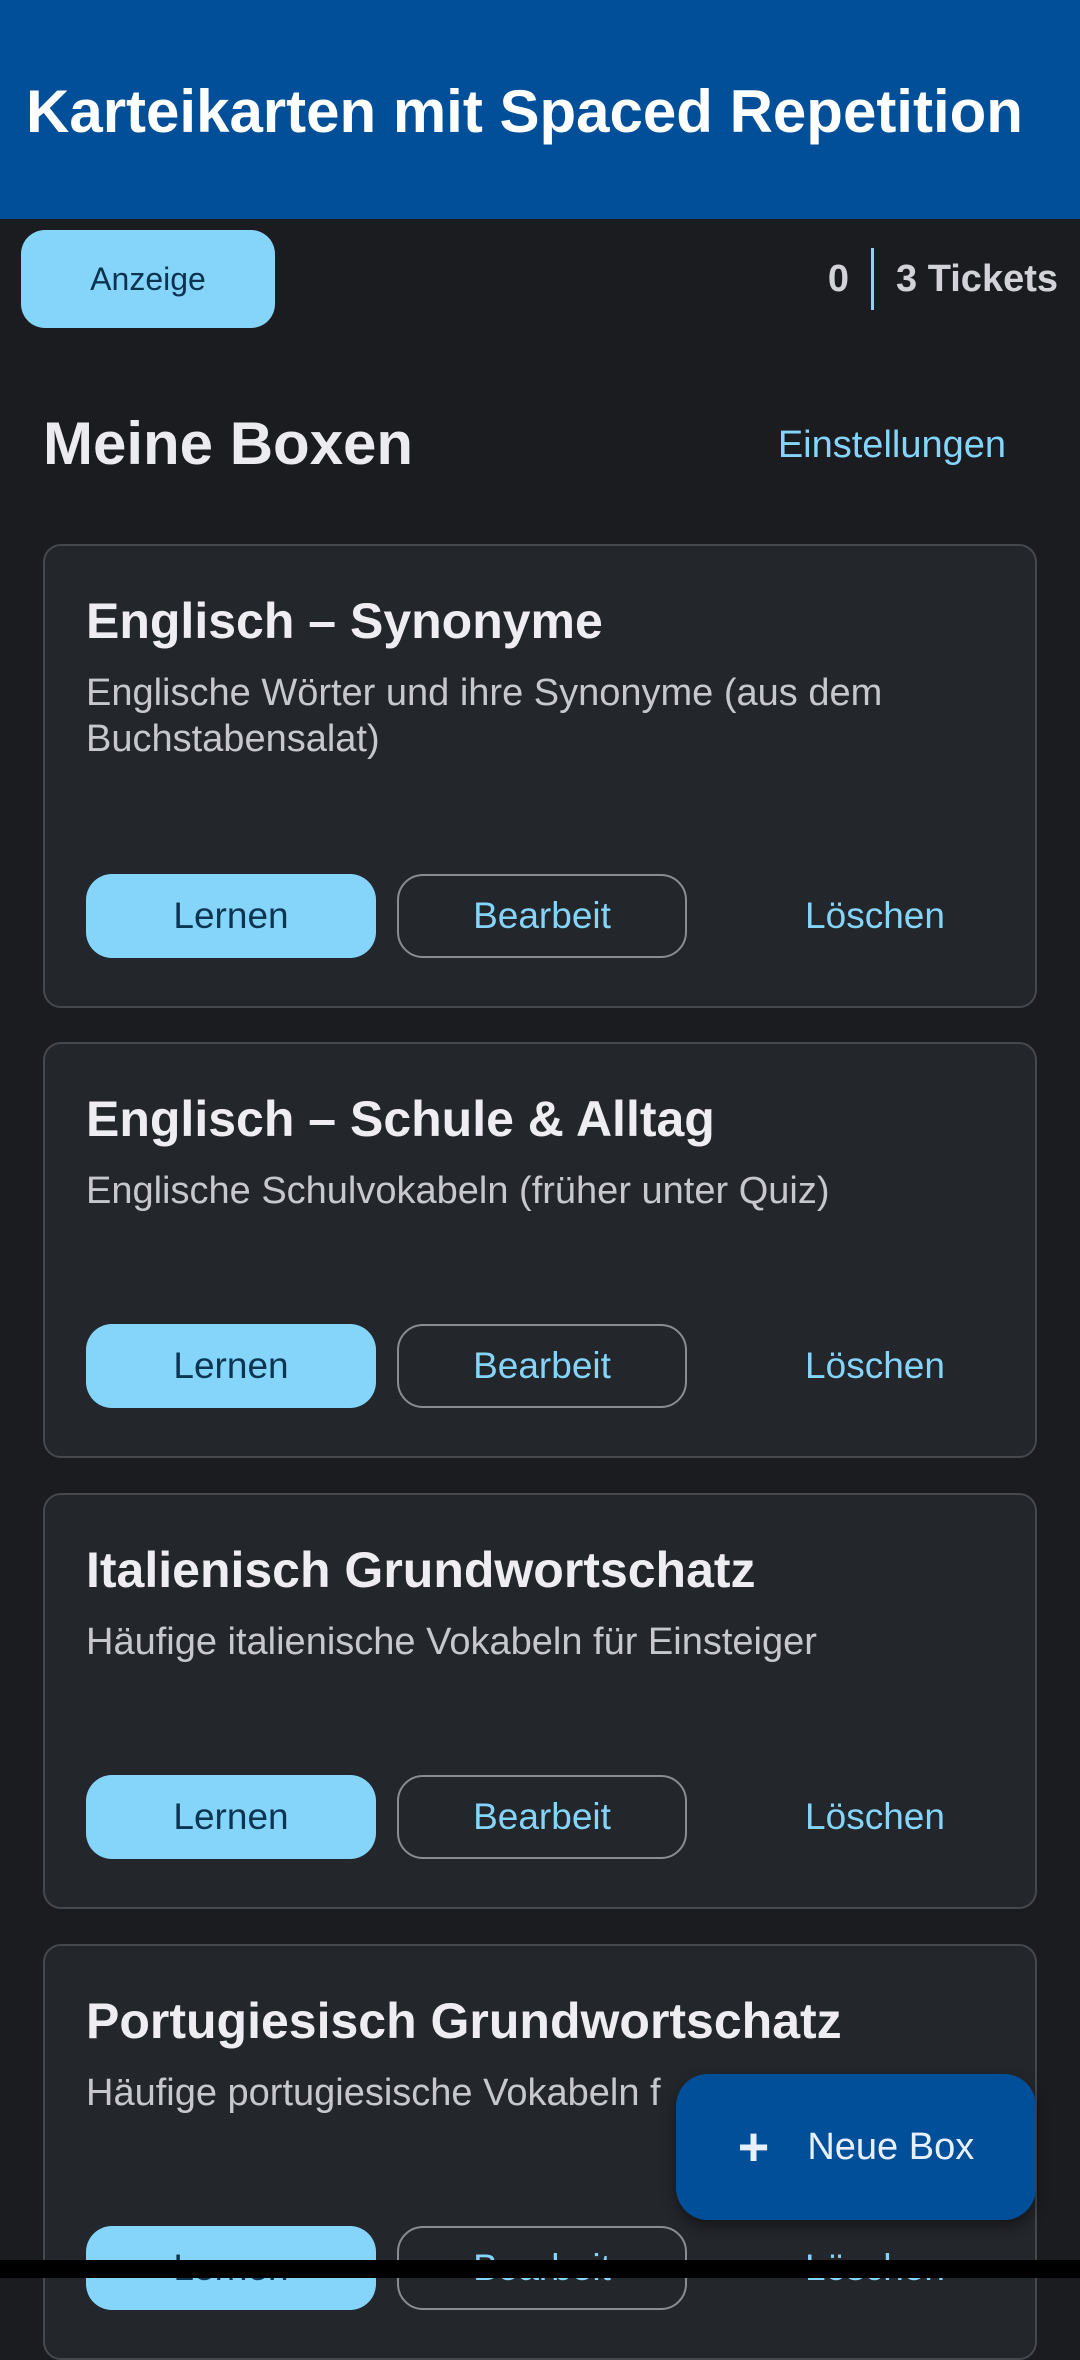 The width and height of the screenshot is (1080, 2360). What do you see at coordinates (148, 279) in the screenshot?
I see `ad-button: Anzeige` at bounding box center [148, 279].